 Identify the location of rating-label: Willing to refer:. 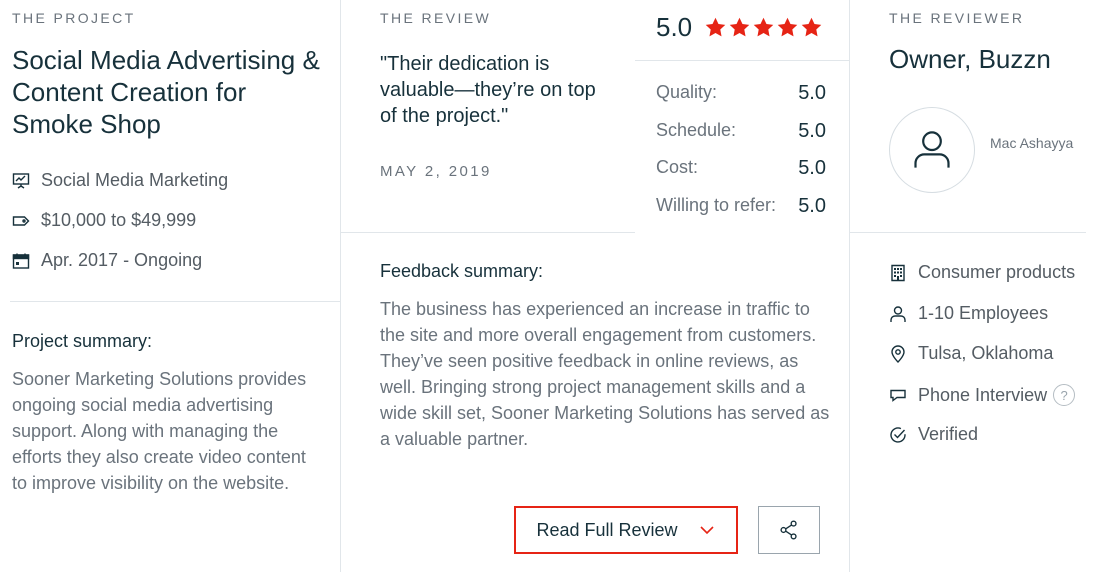
(716, 205).